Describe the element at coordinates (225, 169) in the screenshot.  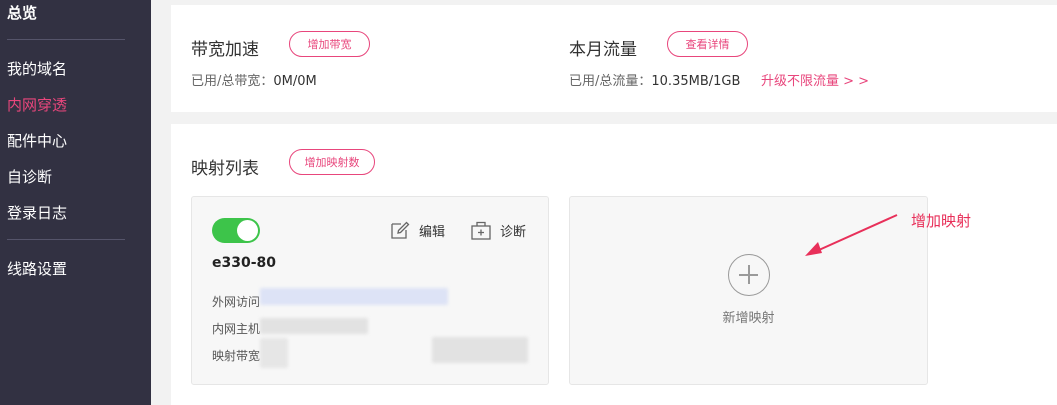
I see `mapping-list-title: 映射列表` at that location.